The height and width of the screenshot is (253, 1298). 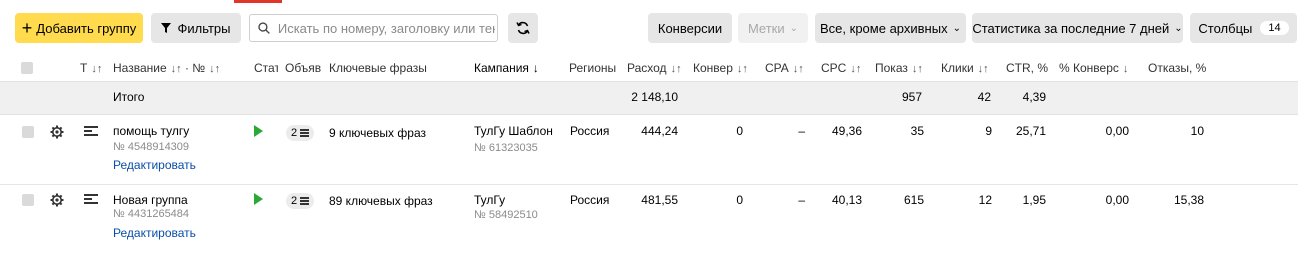 I want to click on header-cost-label: Расход, so click(x=647, y=68).